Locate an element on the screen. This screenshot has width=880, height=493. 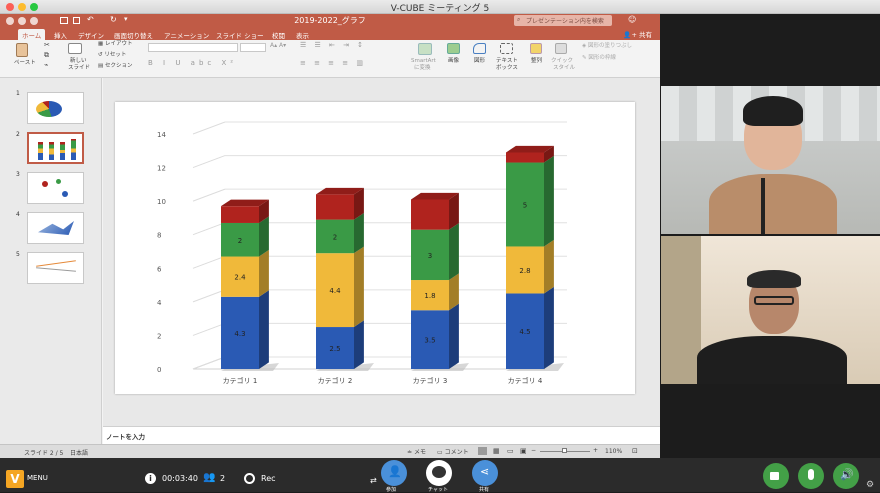
textbox-icon is located at coordinates (506, 48).